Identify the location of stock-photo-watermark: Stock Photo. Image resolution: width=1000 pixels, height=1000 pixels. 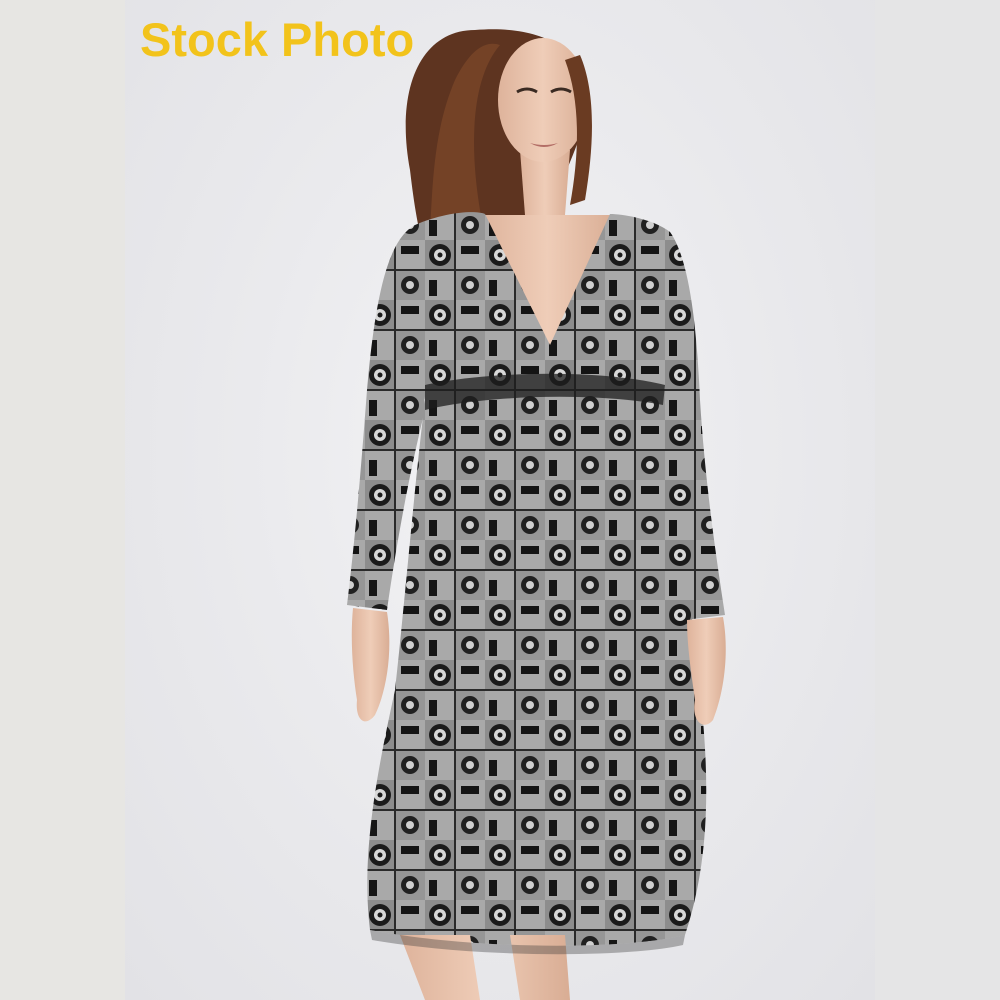
(277, 39).